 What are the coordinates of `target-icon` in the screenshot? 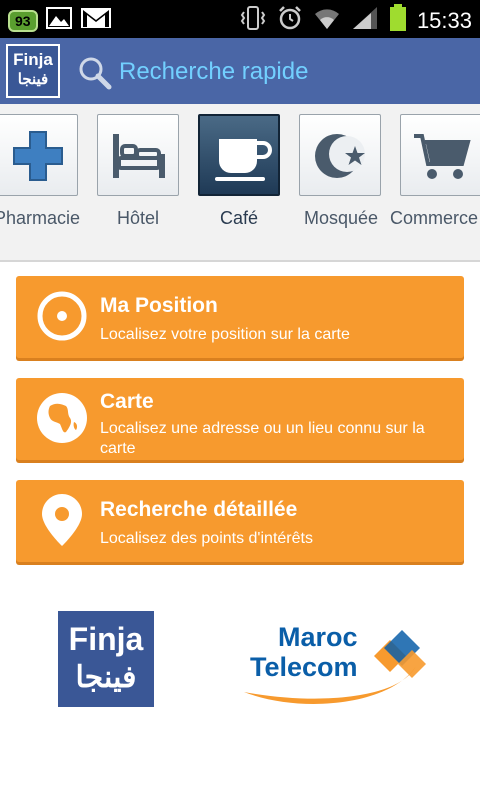 It's located at (62, 318).